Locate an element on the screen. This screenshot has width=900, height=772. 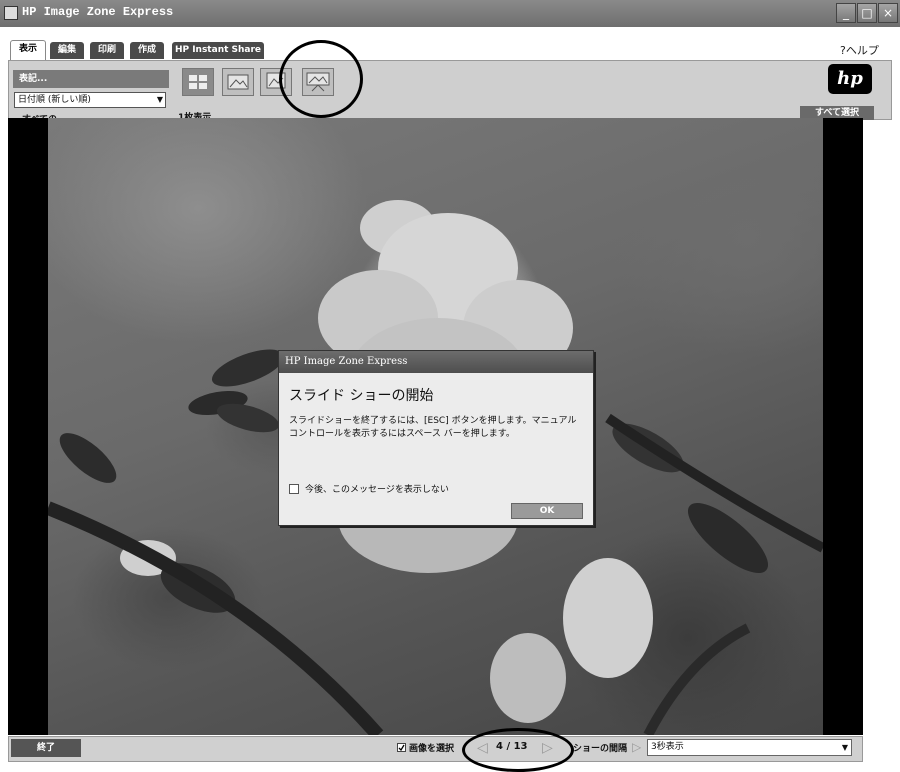
checkmark-icon is located at coordinates (401, 747).